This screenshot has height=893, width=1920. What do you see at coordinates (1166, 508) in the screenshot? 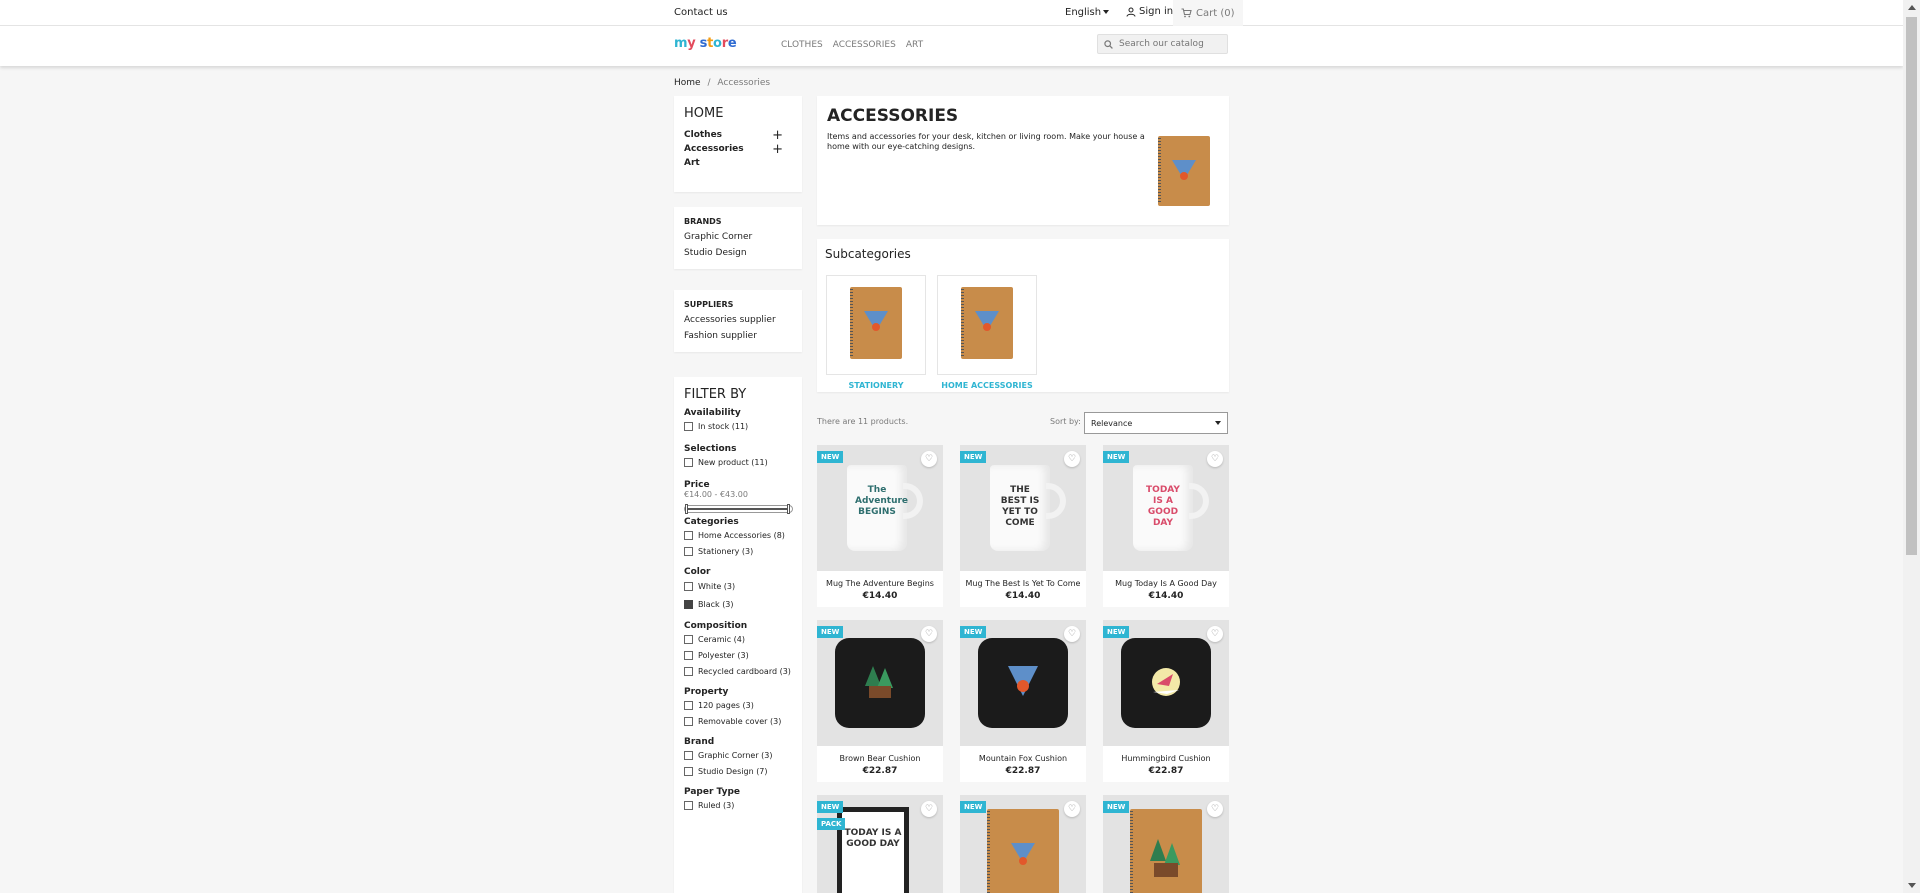
I see `product-image: TODAY IS A GOOD DAY NEW ♡` at bounding box center [1166, 508].